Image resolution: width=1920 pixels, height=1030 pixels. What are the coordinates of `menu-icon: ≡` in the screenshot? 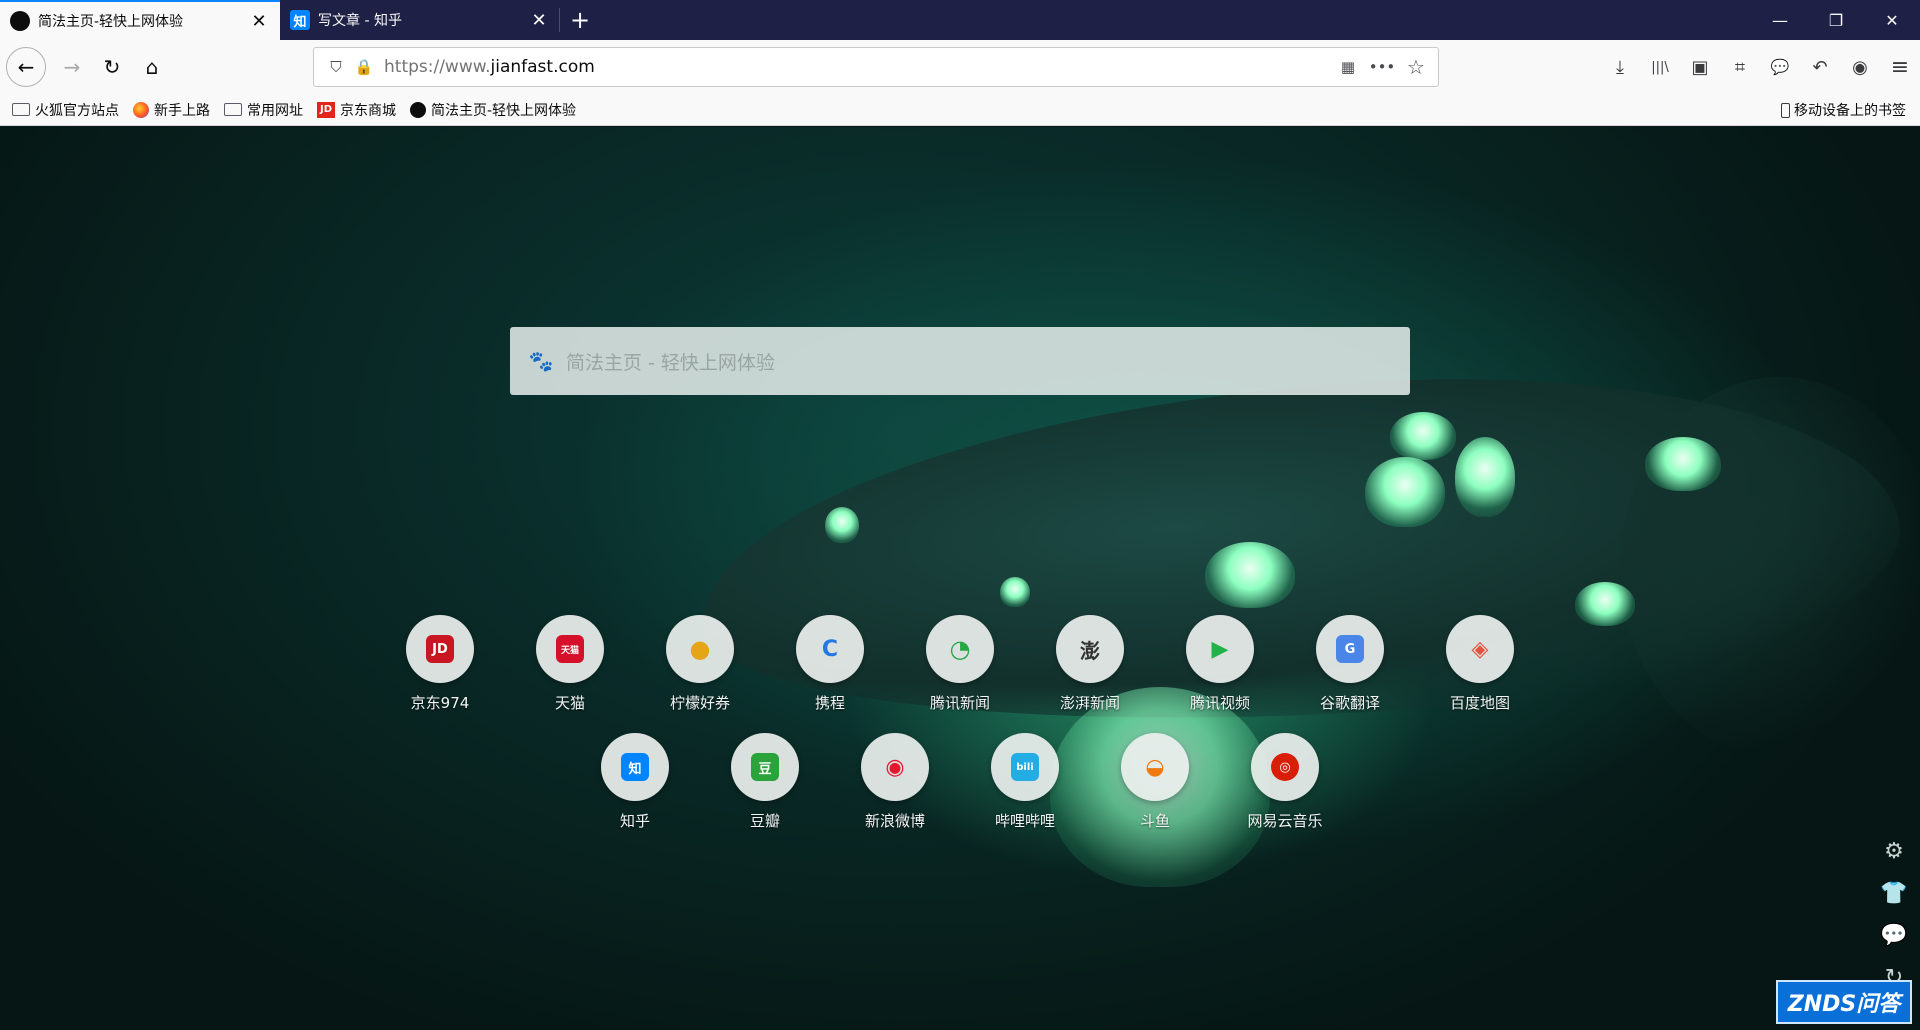 It's located at (1900, 67).